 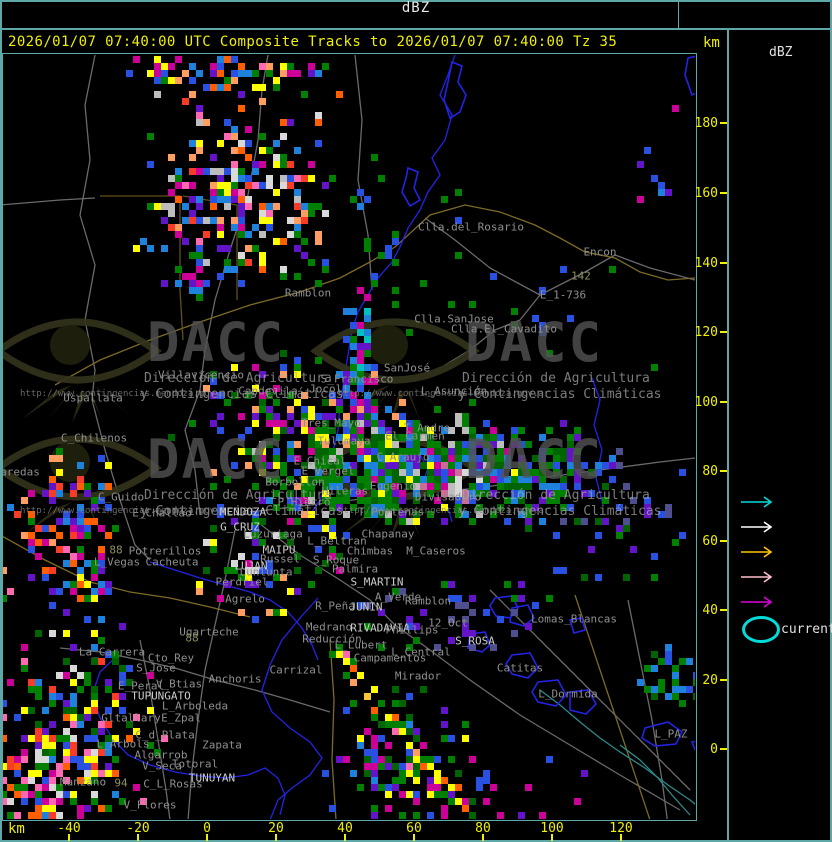 I want to click on map-place-label: 142, so click(x=581, y=276).